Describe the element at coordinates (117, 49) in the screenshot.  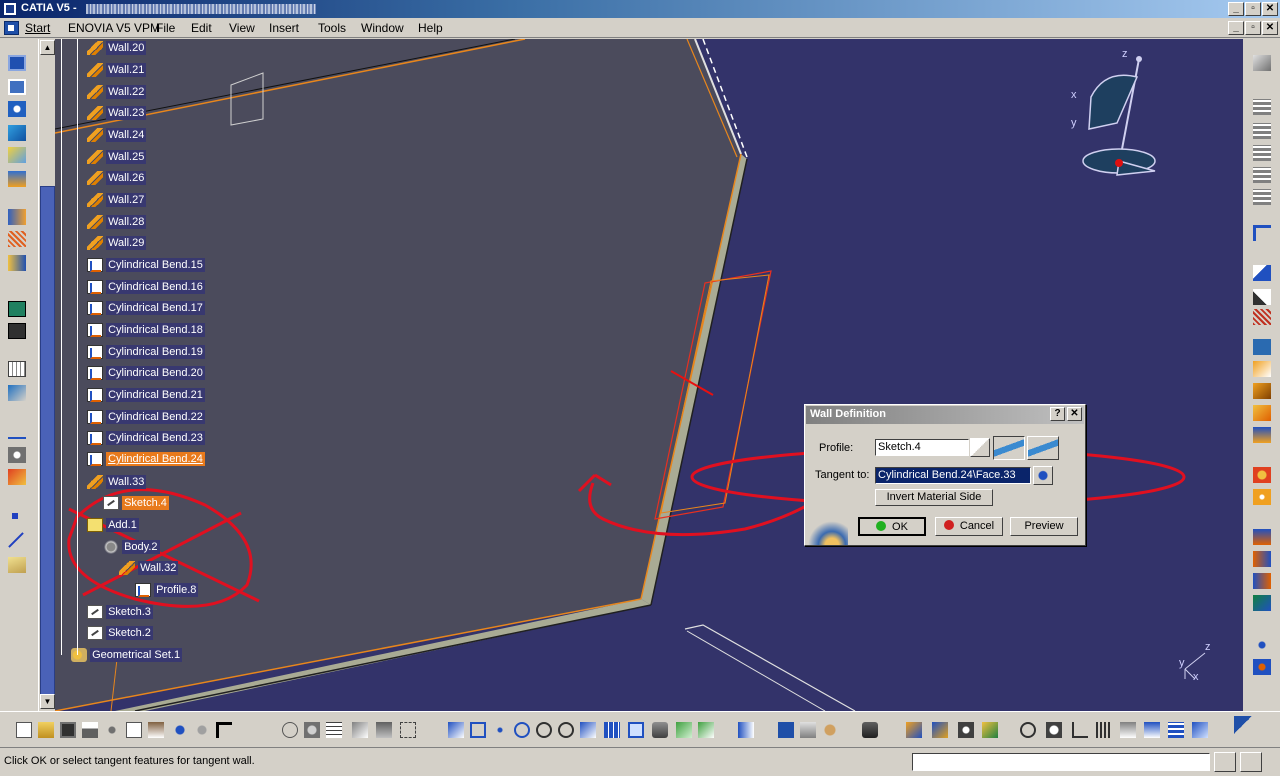
I see `tree-item: Wall.20` at that location.